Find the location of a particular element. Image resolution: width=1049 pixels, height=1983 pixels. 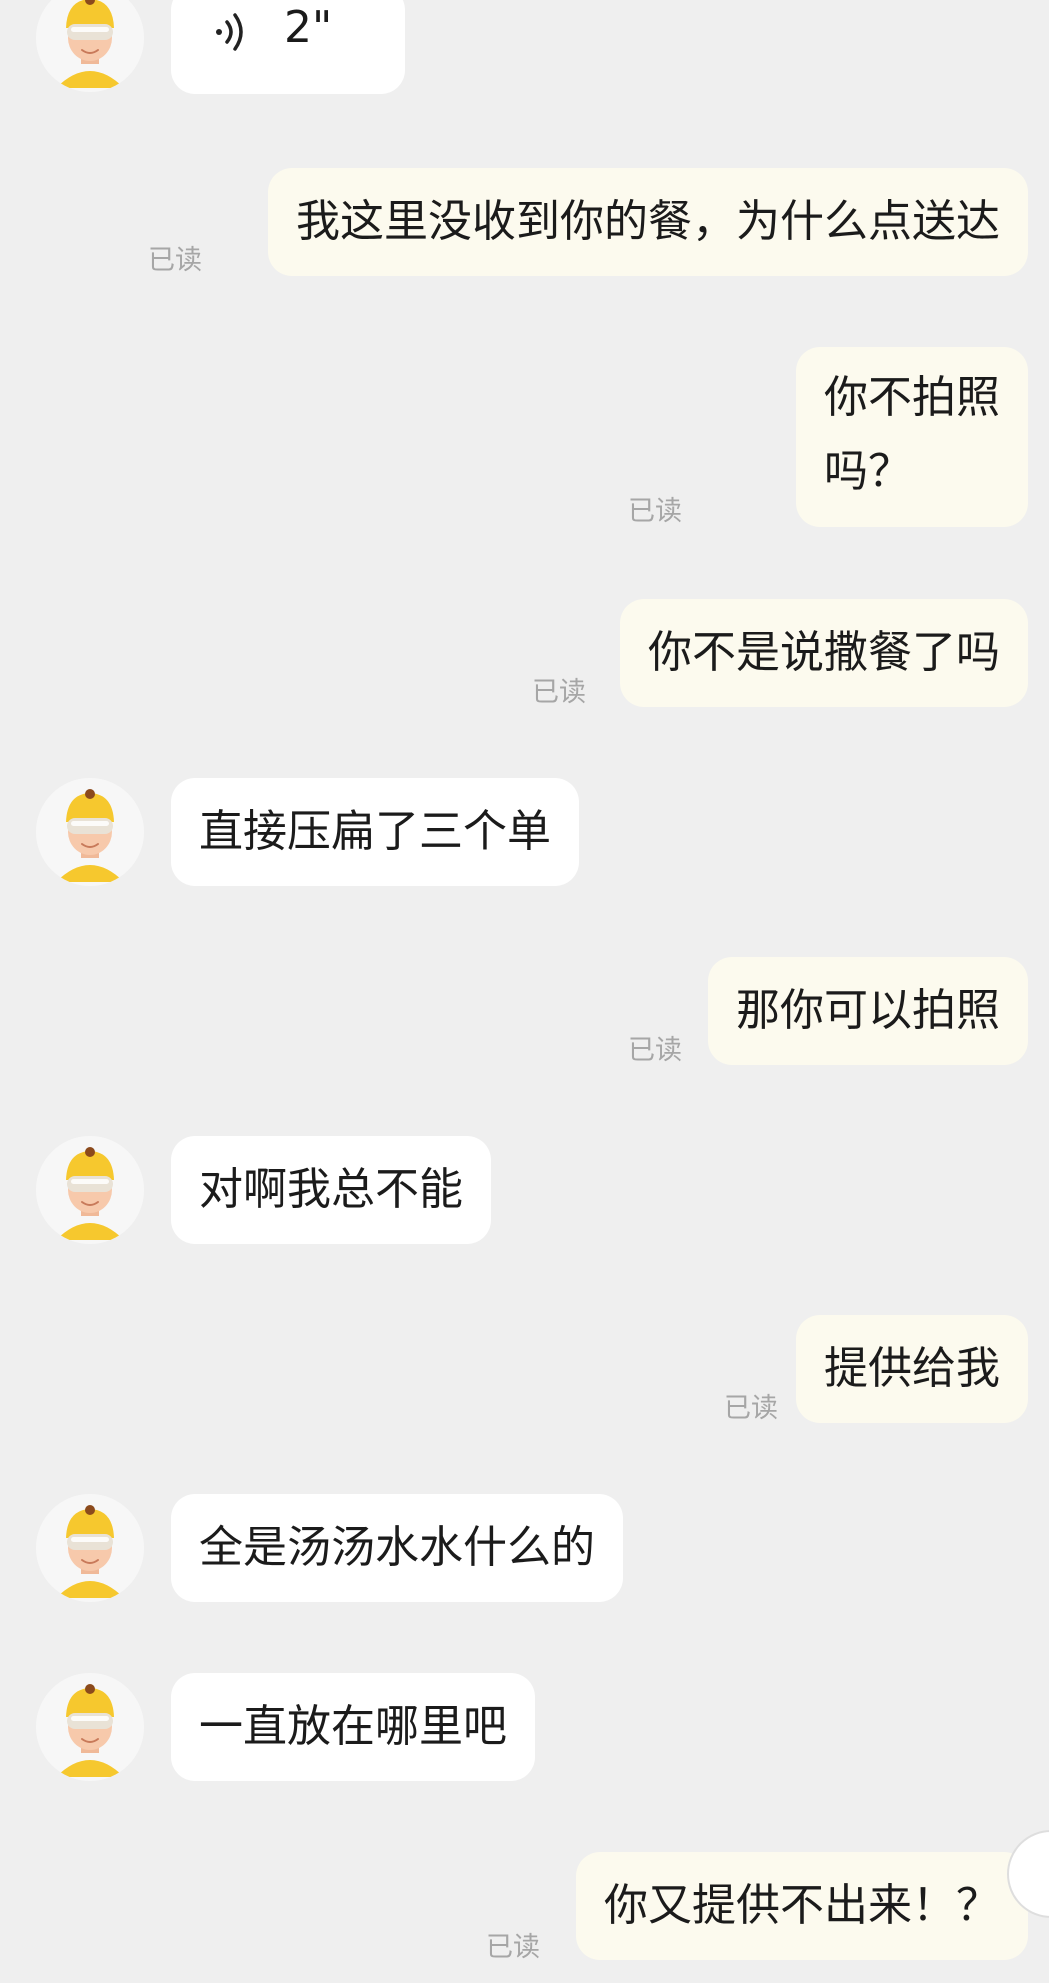

outgoing-message-bubble: 你不是说撒餐了吗 is located at coordinates (824, 653).